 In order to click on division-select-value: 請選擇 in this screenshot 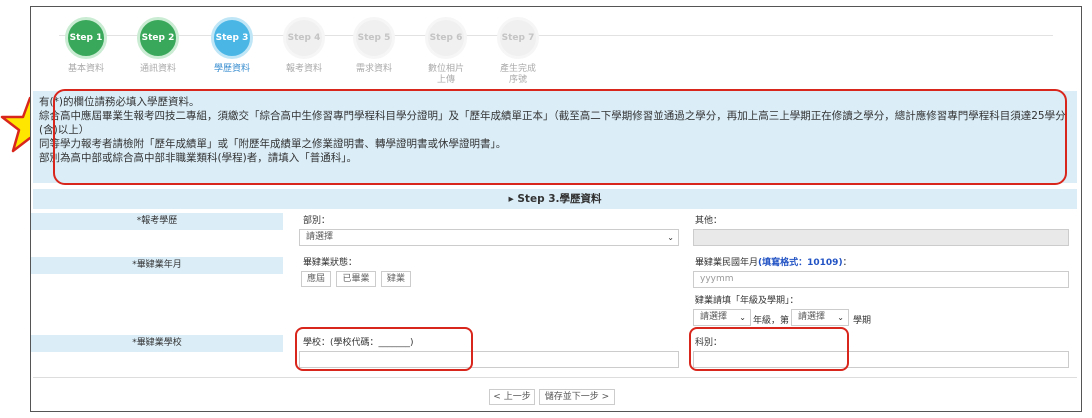, I will do `click(320, 237)`.